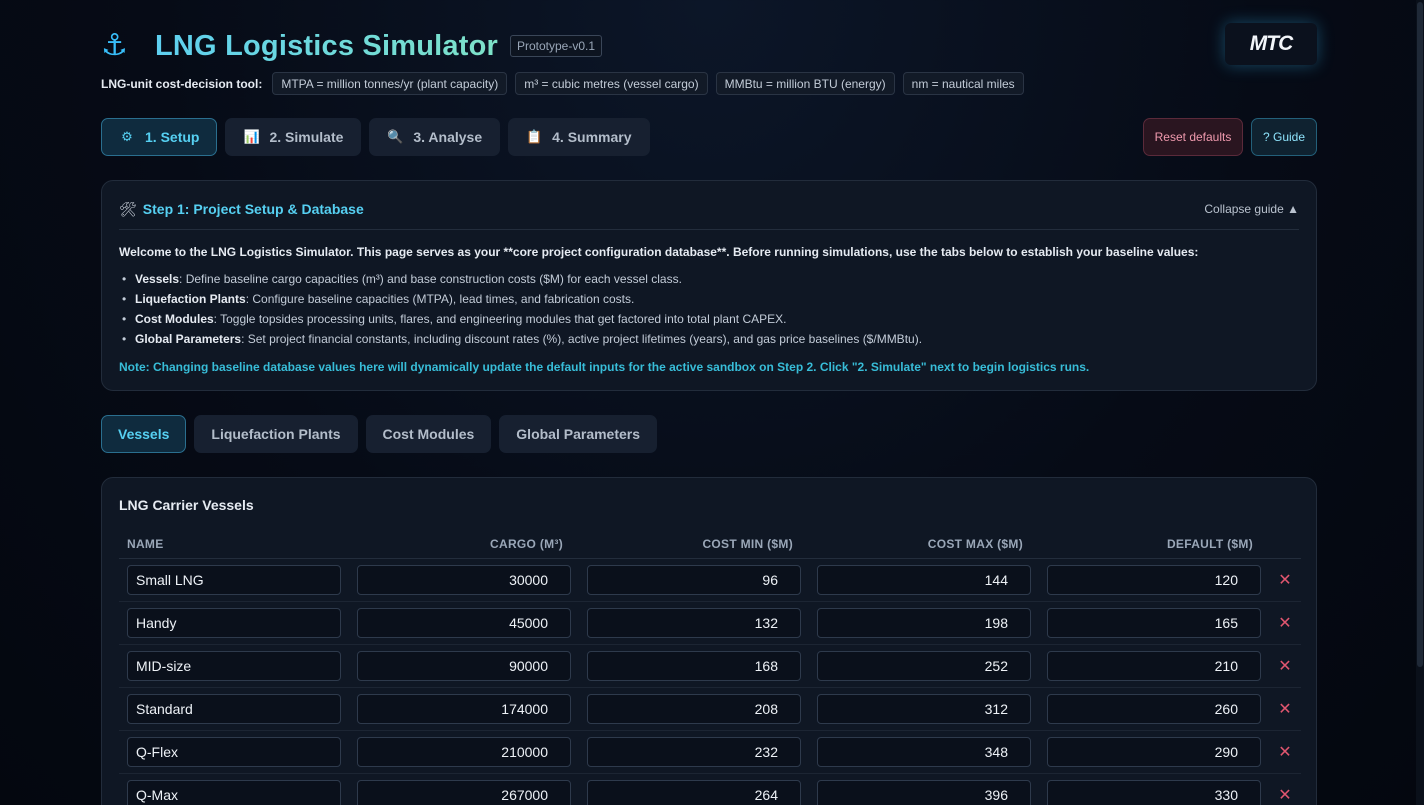  Describe the element at coordinates (592, 137) in the screenshot. I see `tab-label: 4. Summary` at that location.